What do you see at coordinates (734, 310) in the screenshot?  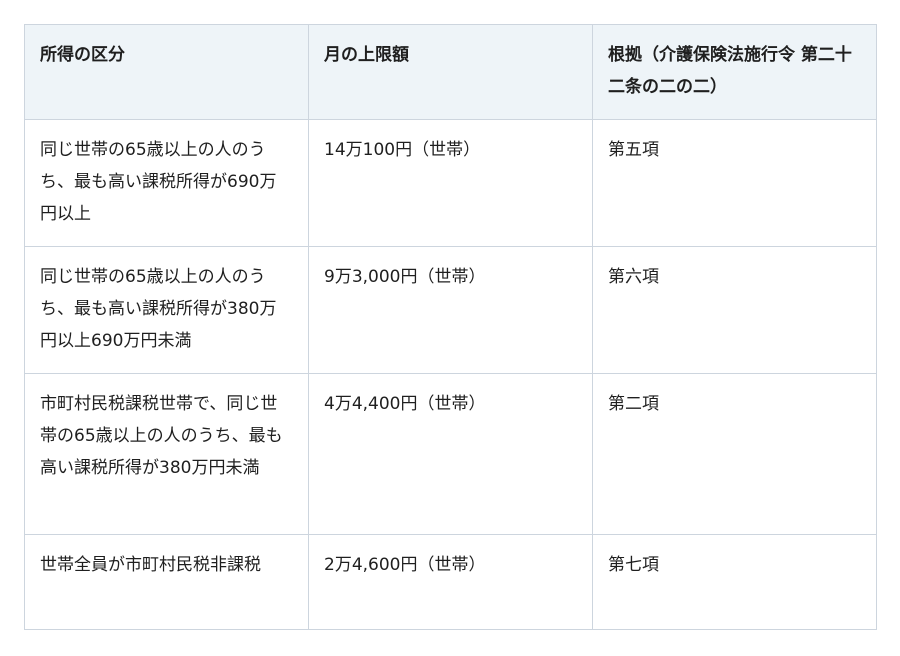 I see `cell-legal-basis: 第六項` at bounding box center [734, 310].